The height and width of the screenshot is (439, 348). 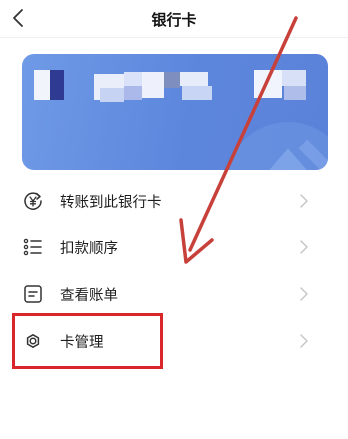 What do you see at coordinates (174, 294) in the screenshot?
I see `menu-item-view-bill: 查看账单` at bounding box center [174, 294].